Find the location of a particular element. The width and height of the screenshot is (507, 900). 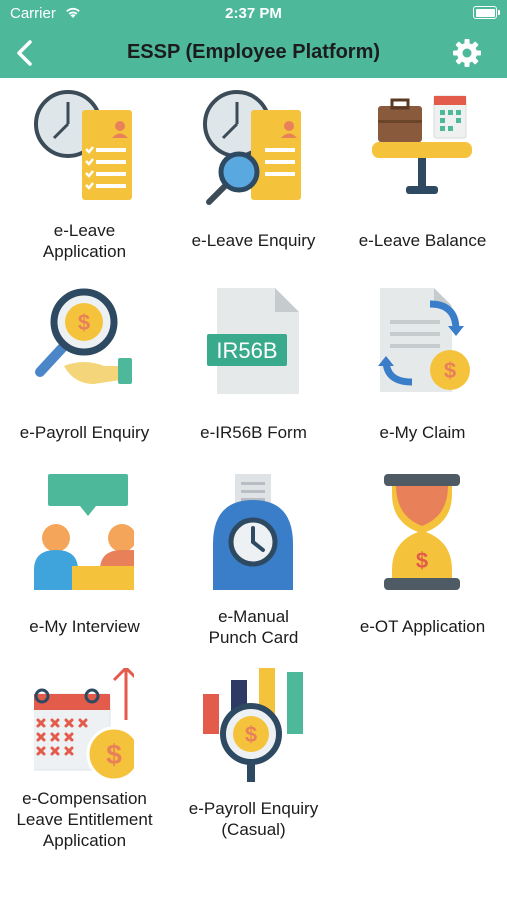

menu-item-leave-application: e-Leave Application is located at coordinates (84, 176).